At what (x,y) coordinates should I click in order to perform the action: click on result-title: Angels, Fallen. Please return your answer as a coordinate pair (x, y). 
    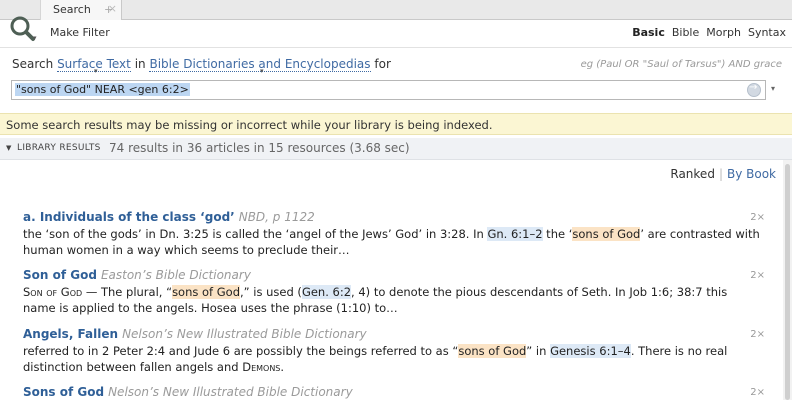
    Looking at the image, I should click on (70, 334).